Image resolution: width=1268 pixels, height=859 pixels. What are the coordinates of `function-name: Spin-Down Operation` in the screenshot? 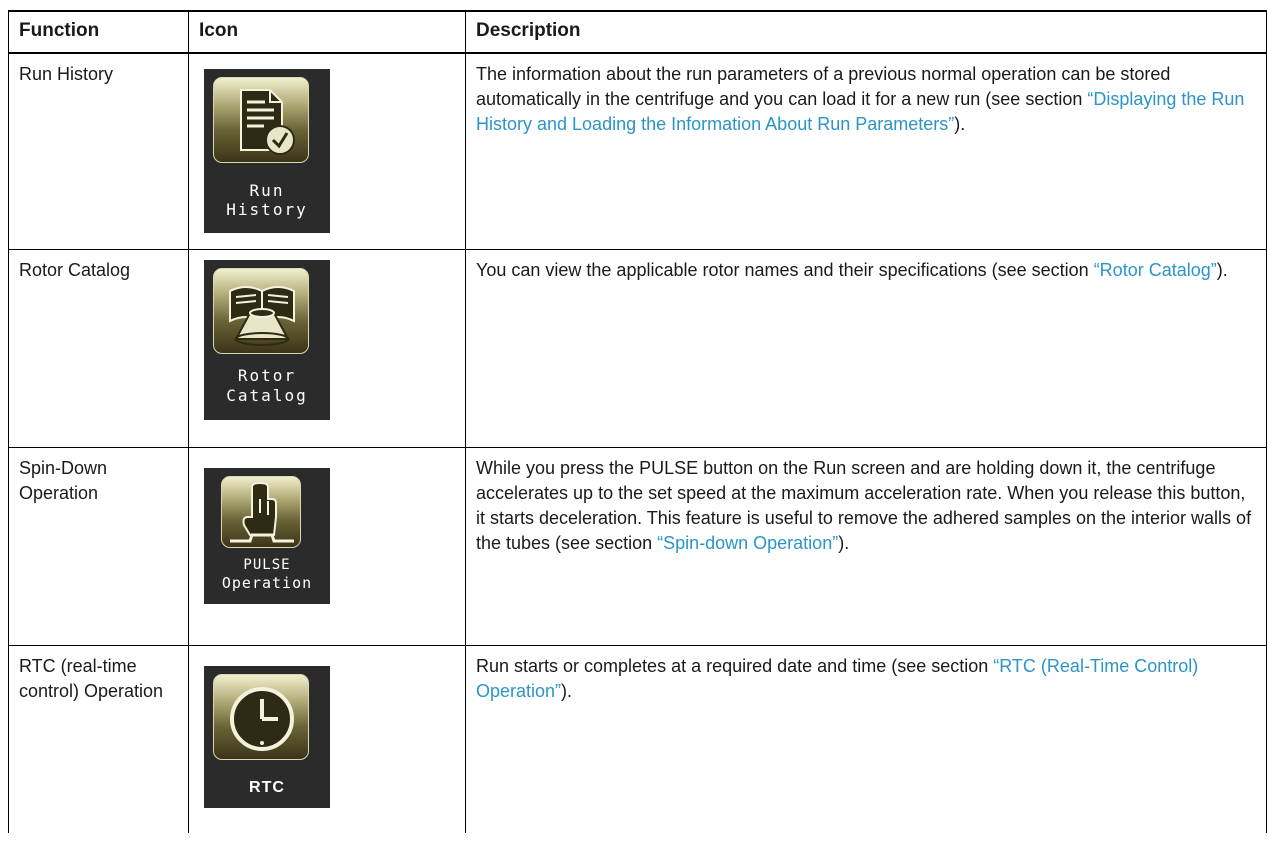 It's located at (98, 546).